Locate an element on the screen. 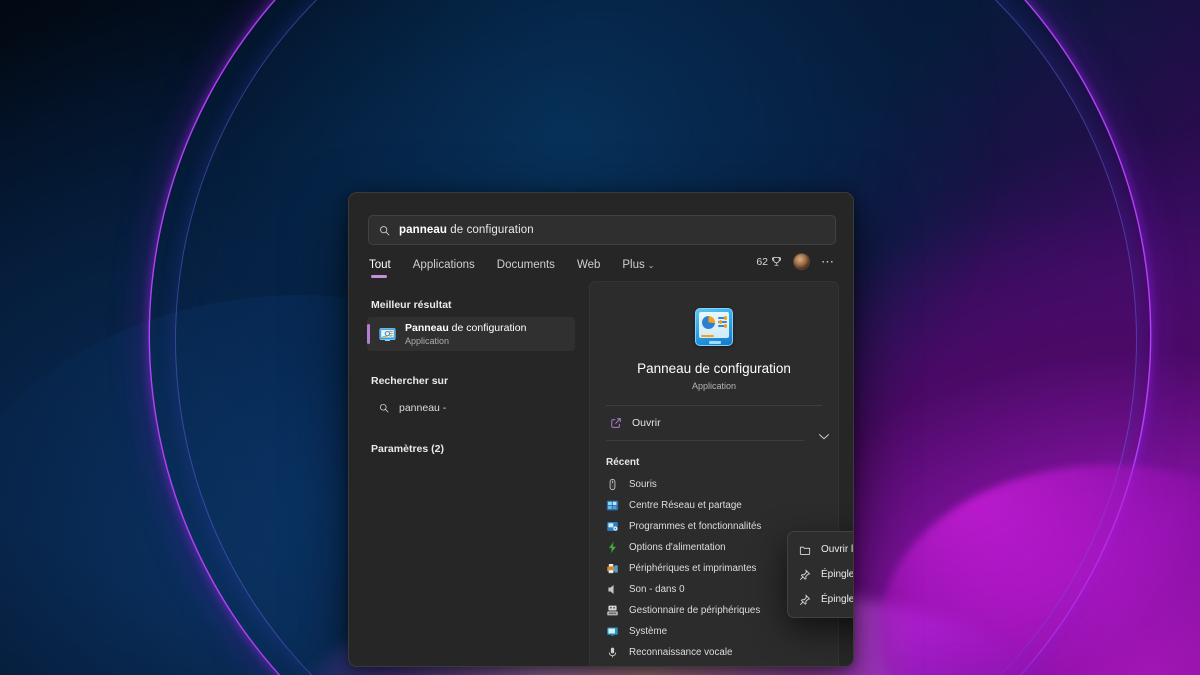 This screenshot has height=675, width=1200. tab-tout: Tout is located at coordinates (380, 268).